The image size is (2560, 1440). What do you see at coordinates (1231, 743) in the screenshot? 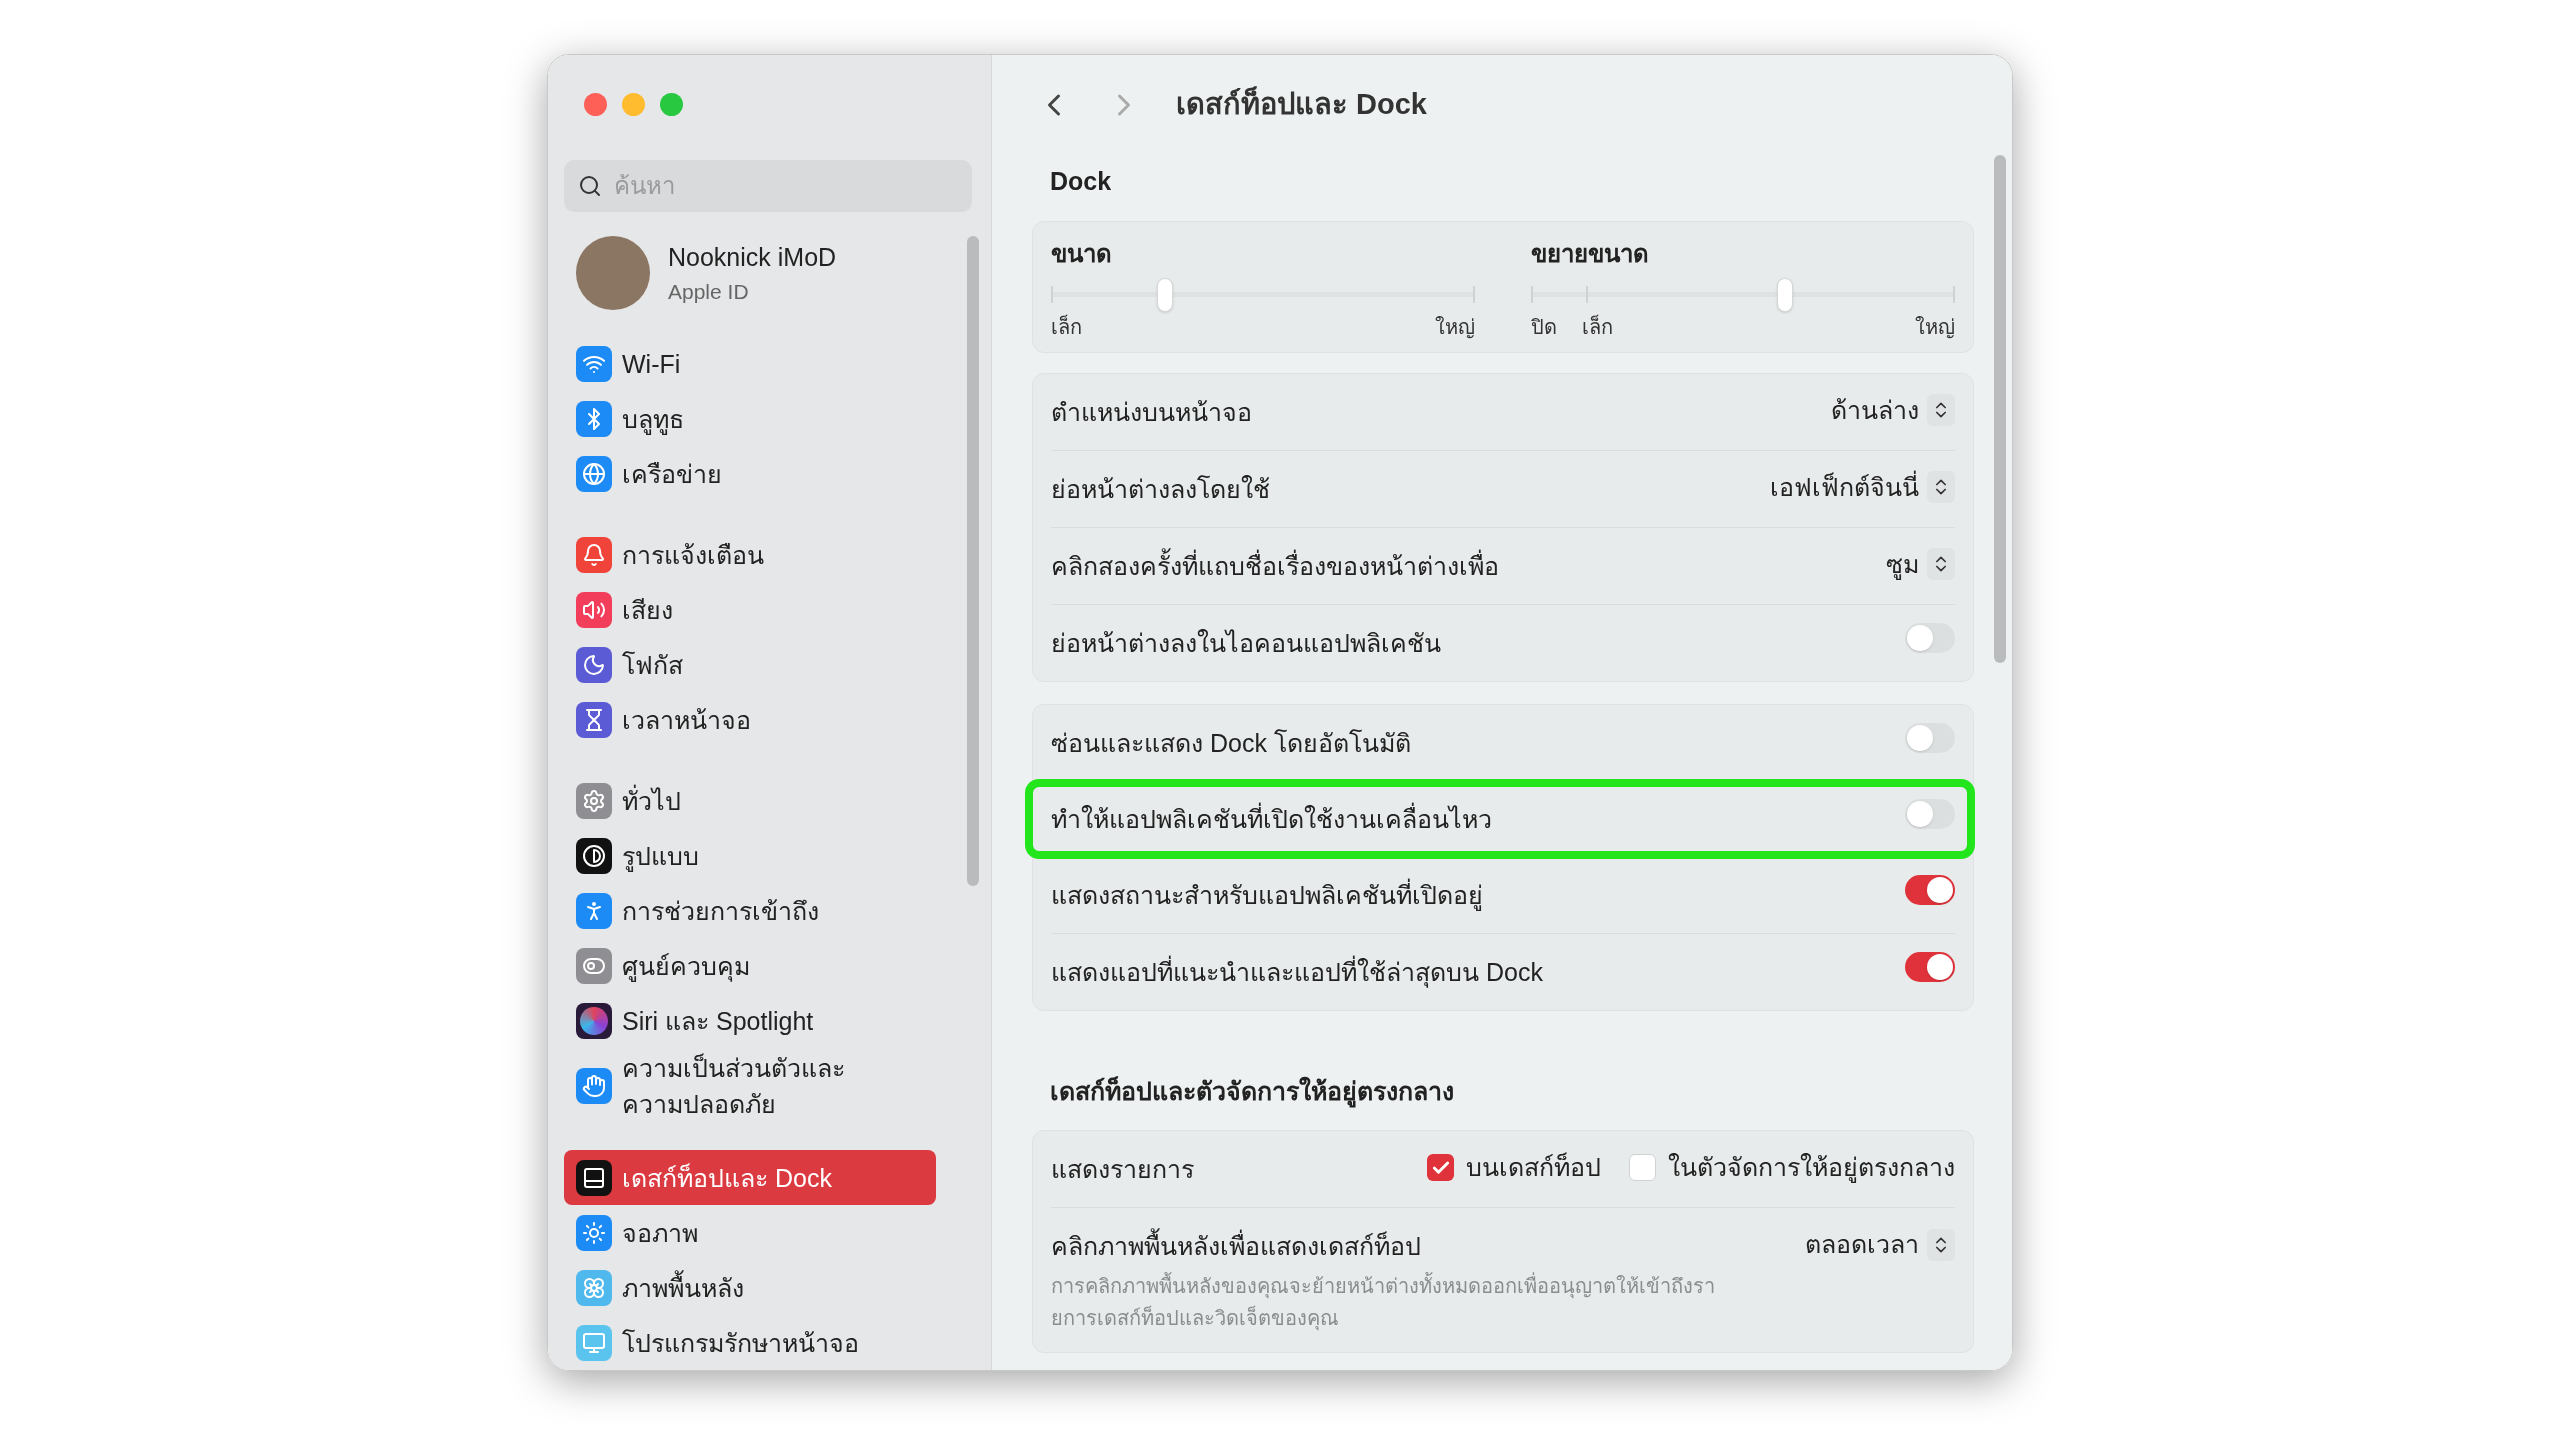
I see `setting-label: ซ่อนและแสดง Dock โดยอัตโนมัติ` at bounding box center [1231, 743].